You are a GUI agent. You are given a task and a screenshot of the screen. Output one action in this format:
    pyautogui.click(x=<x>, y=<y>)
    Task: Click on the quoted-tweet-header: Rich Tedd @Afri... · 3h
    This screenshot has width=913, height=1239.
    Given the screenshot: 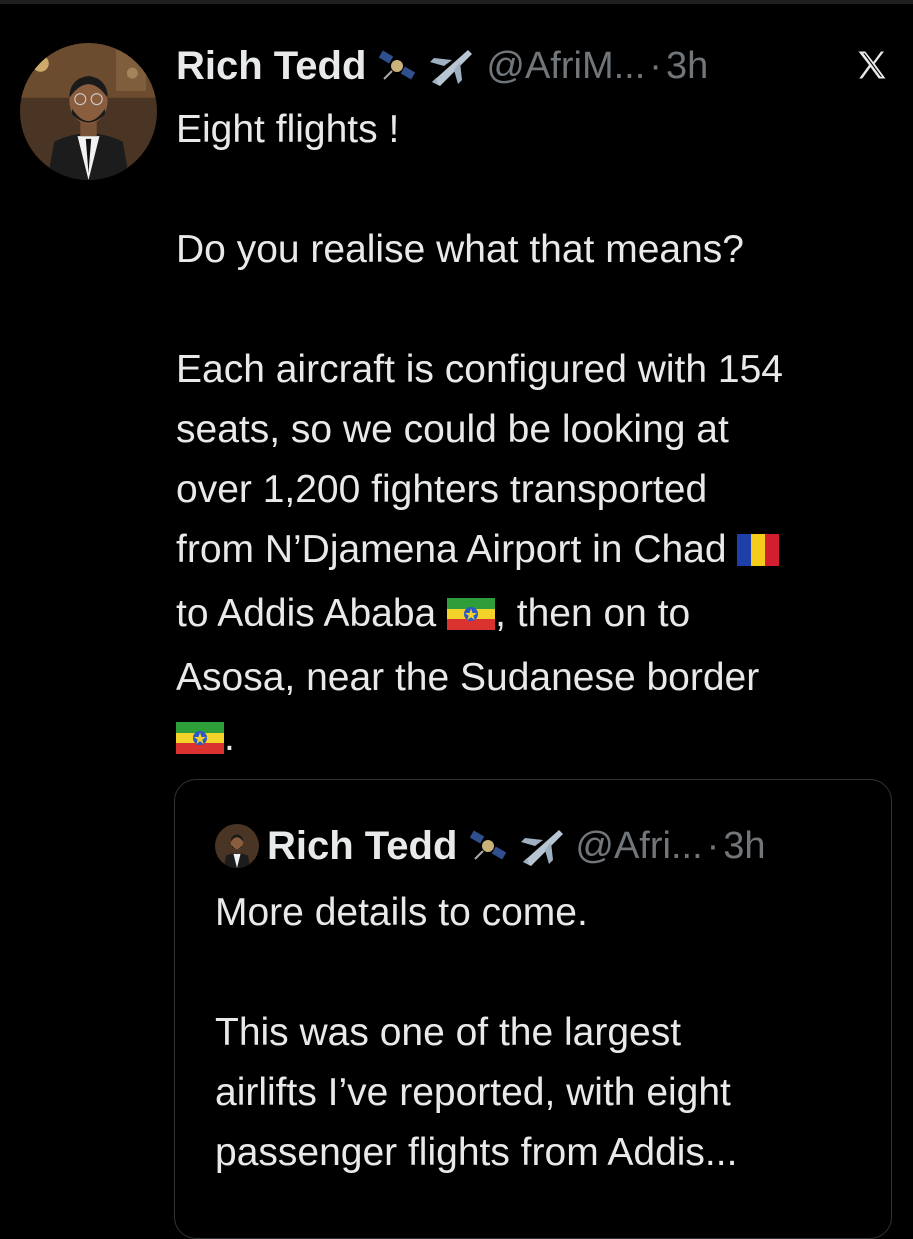 What is the action you would take?
    pyautogui.click(x=490, y=846)
    